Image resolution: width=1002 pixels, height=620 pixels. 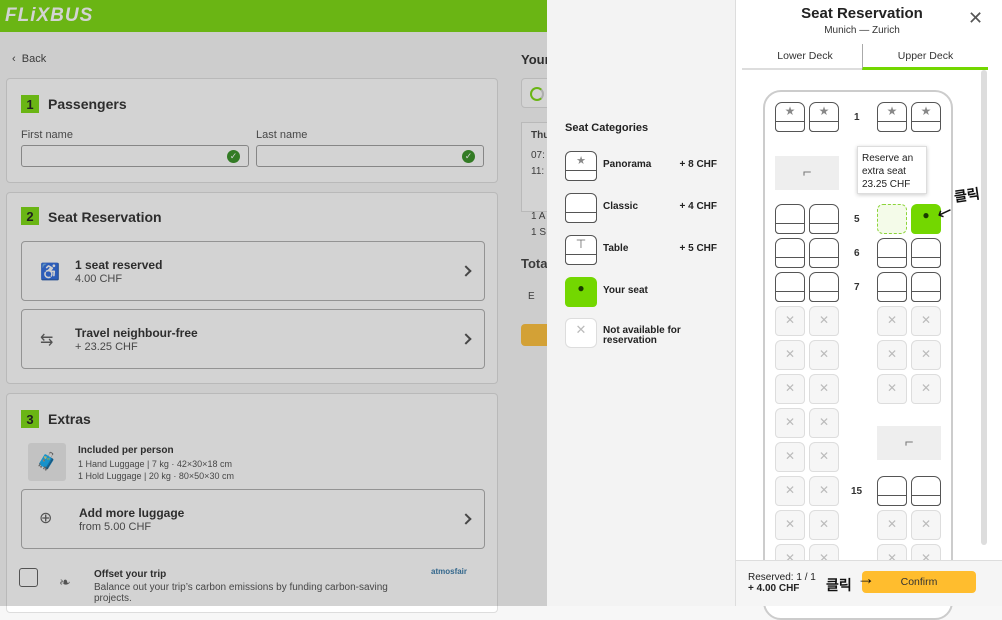 I want to click on panel-title: Seat Reservation, so click(x=862, y=13).